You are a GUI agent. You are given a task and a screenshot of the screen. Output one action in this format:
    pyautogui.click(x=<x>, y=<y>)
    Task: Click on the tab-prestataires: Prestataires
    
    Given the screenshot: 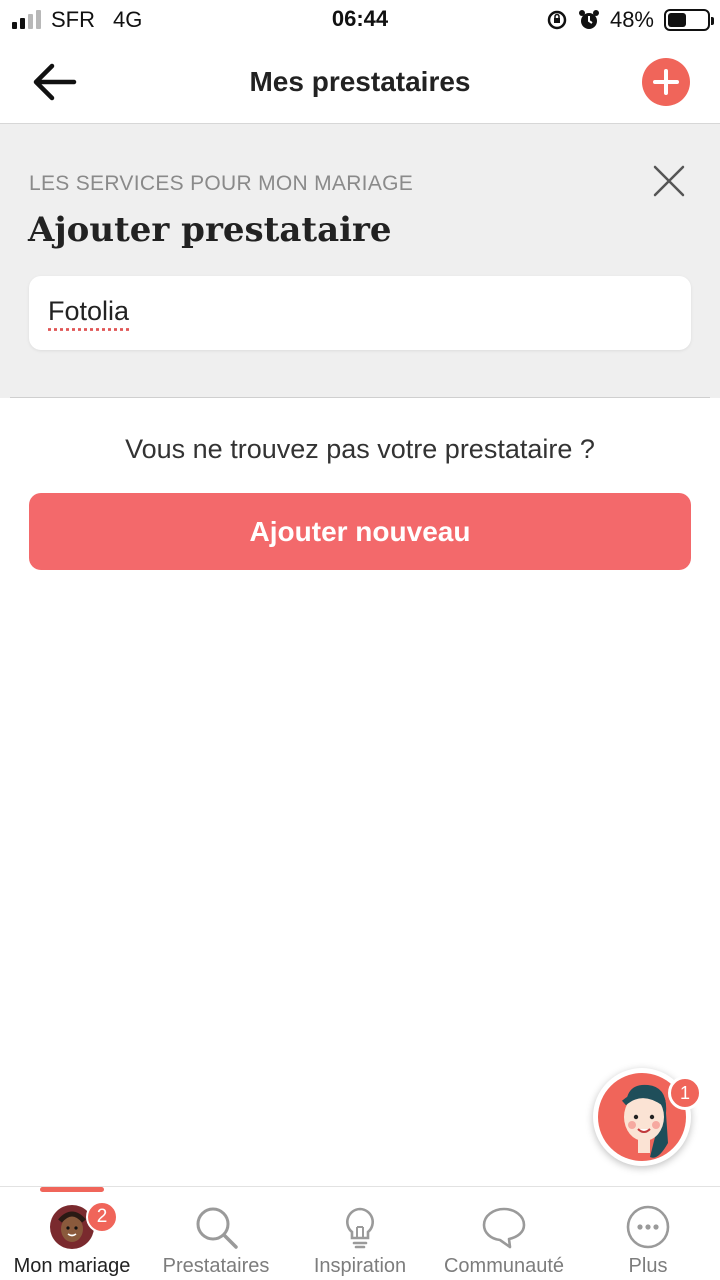 What is the action you would take?
    pyautogui.click(x=216, y=1239)
    